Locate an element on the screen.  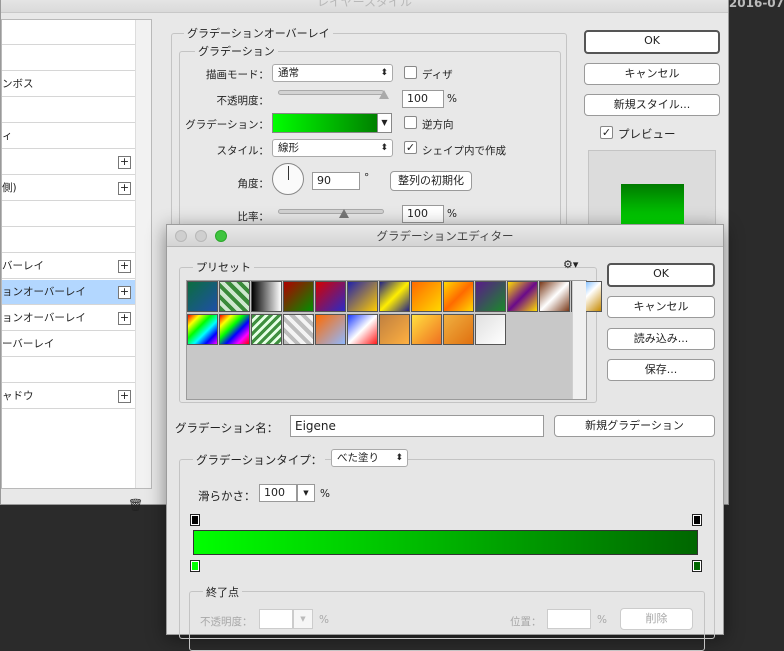
opacity-unit: % is located at coordinates (452, 99).